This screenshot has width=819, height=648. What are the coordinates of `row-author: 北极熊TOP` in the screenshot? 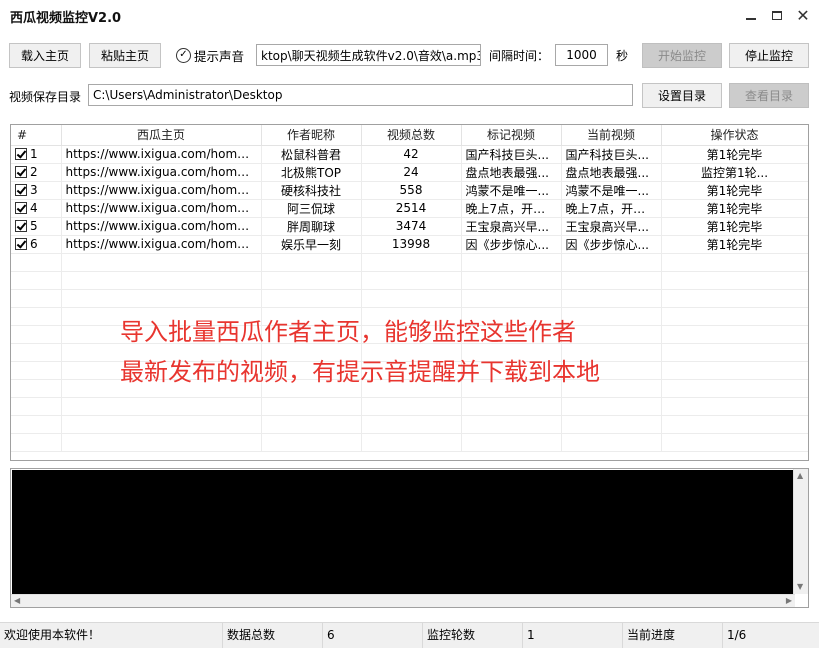 It's located at (311, 172).